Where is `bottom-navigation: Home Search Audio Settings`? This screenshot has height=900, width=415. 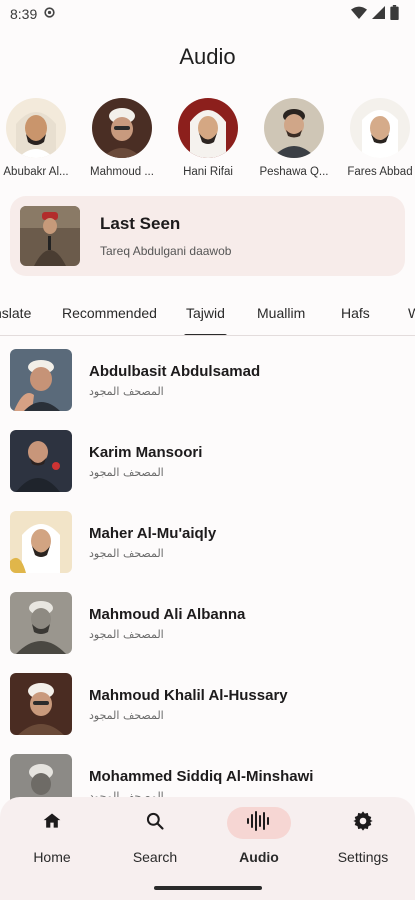 bottom-navigation: Home Search Audio Settings is located at coordinates (207, 848).